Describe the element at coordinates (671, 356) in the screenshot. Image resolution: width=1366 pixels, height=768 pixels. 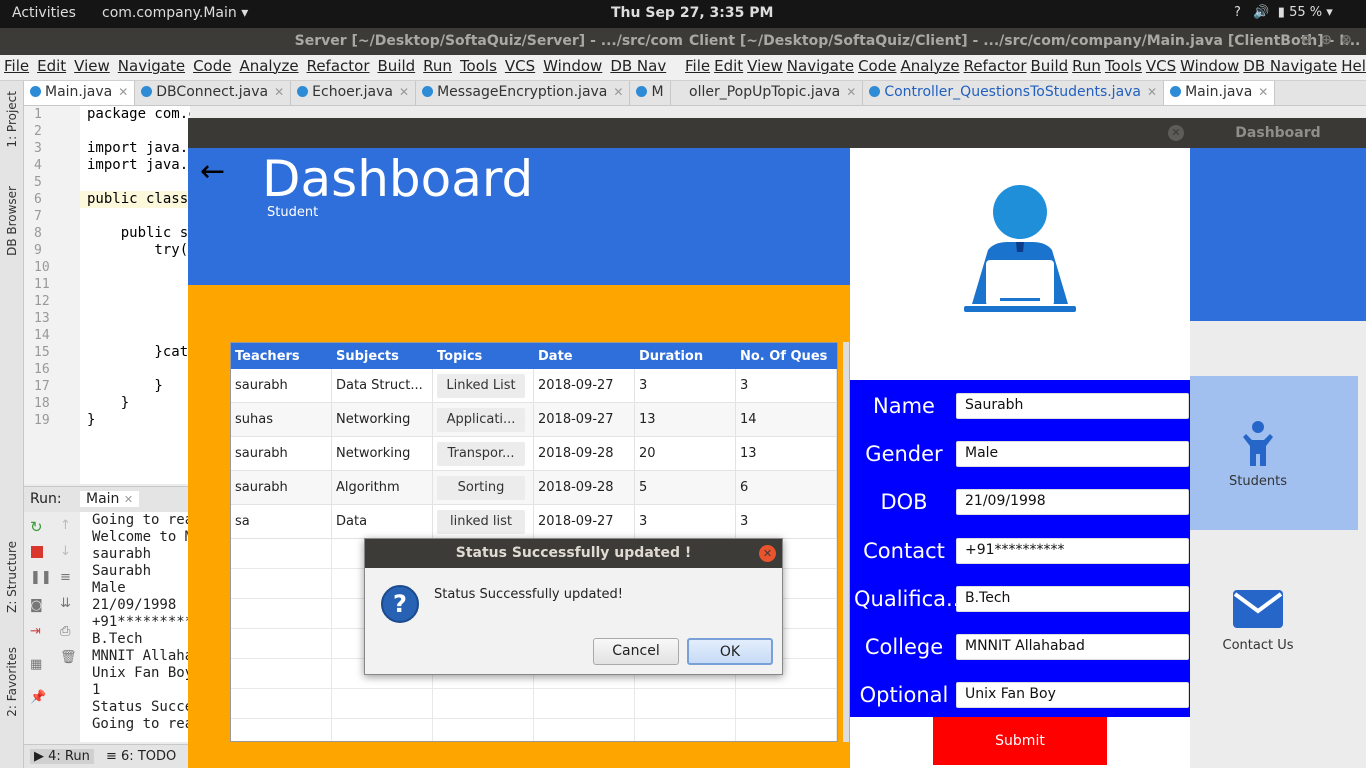
I see `column-header: Duration` at that location.